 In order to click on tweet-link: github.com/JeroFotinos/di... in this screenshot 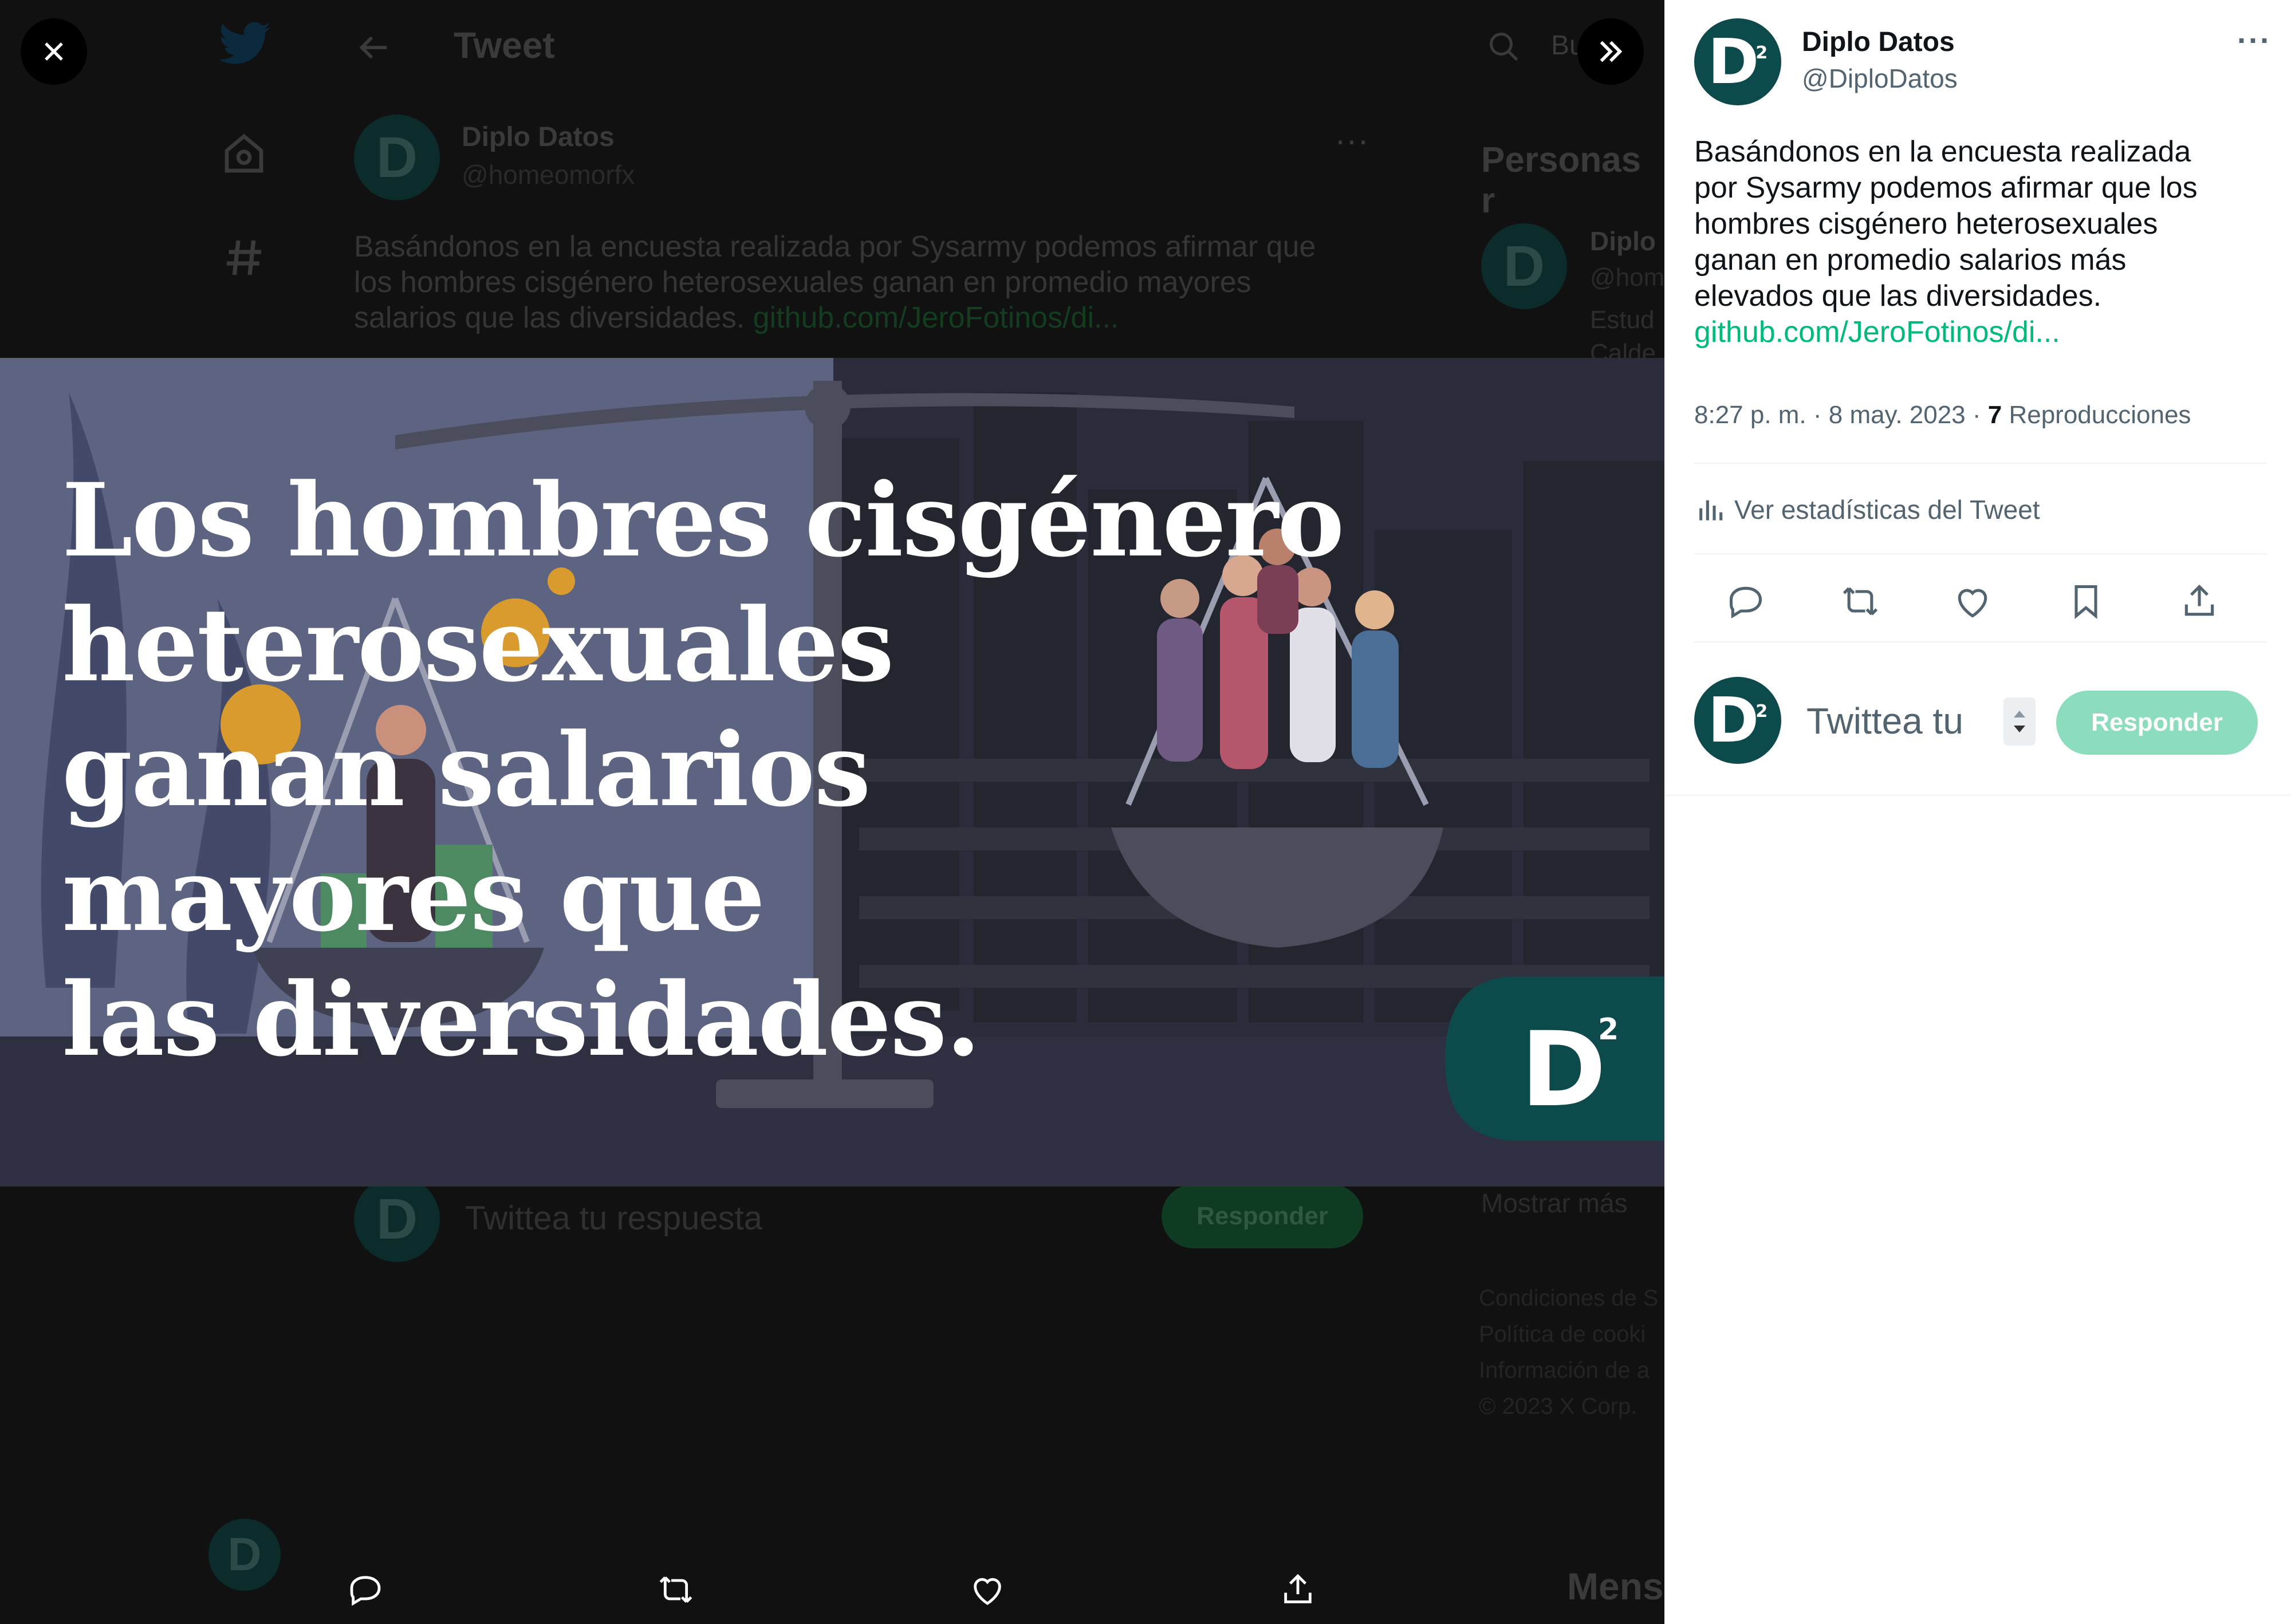, I will do `click(1980, 332)`.